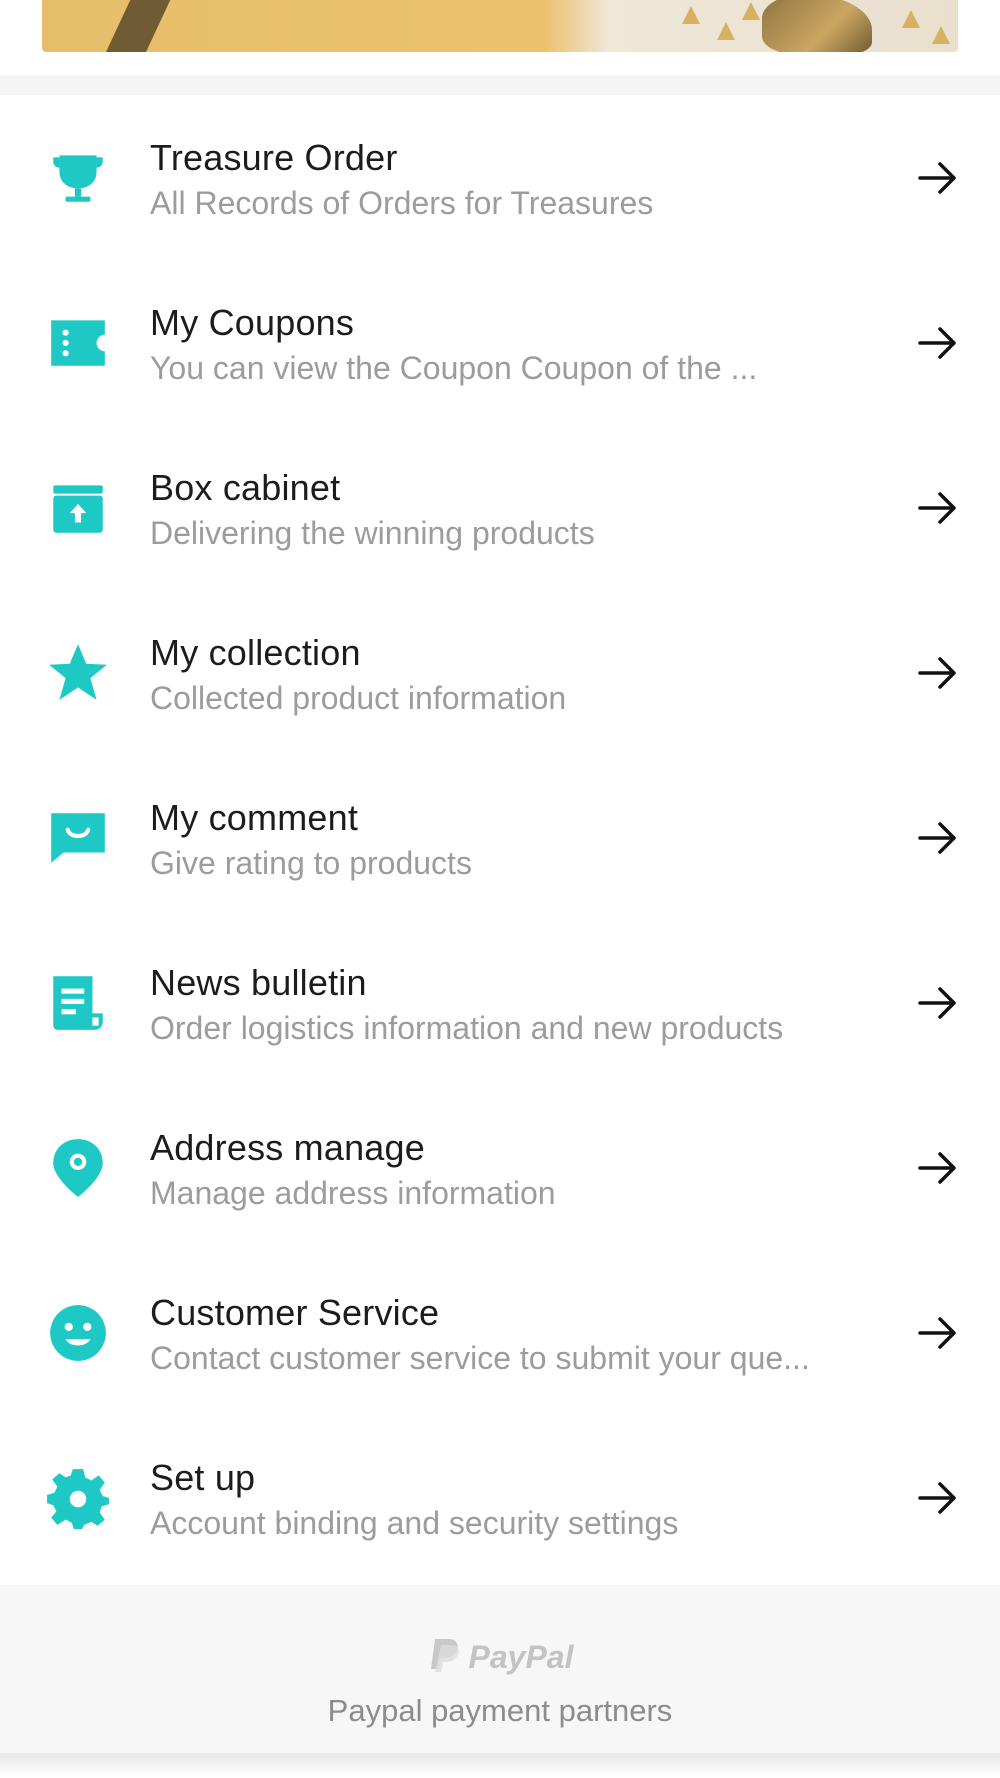 This screenshot has width=1000, height=1778. I want to click on menu-item-title: Set up, so click(203, 1477).